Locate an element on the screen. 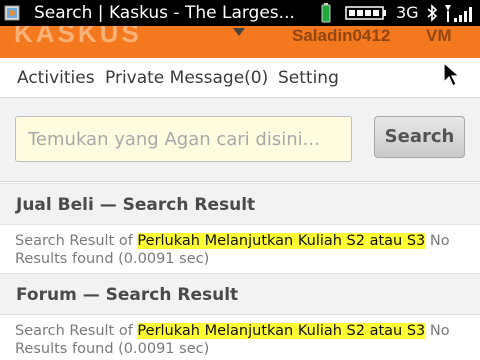  visitor-message-link: VM is located at coordinates (439, 36).